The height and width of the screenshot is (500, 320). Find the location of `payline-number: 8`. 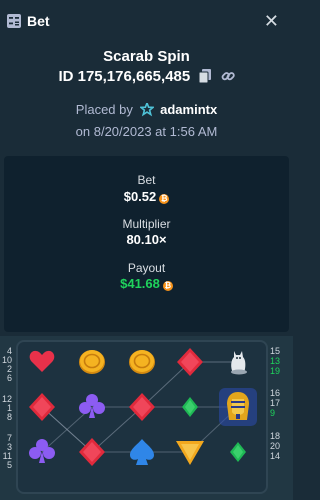

payline-number: 8 is located at coordinates (9, 417).